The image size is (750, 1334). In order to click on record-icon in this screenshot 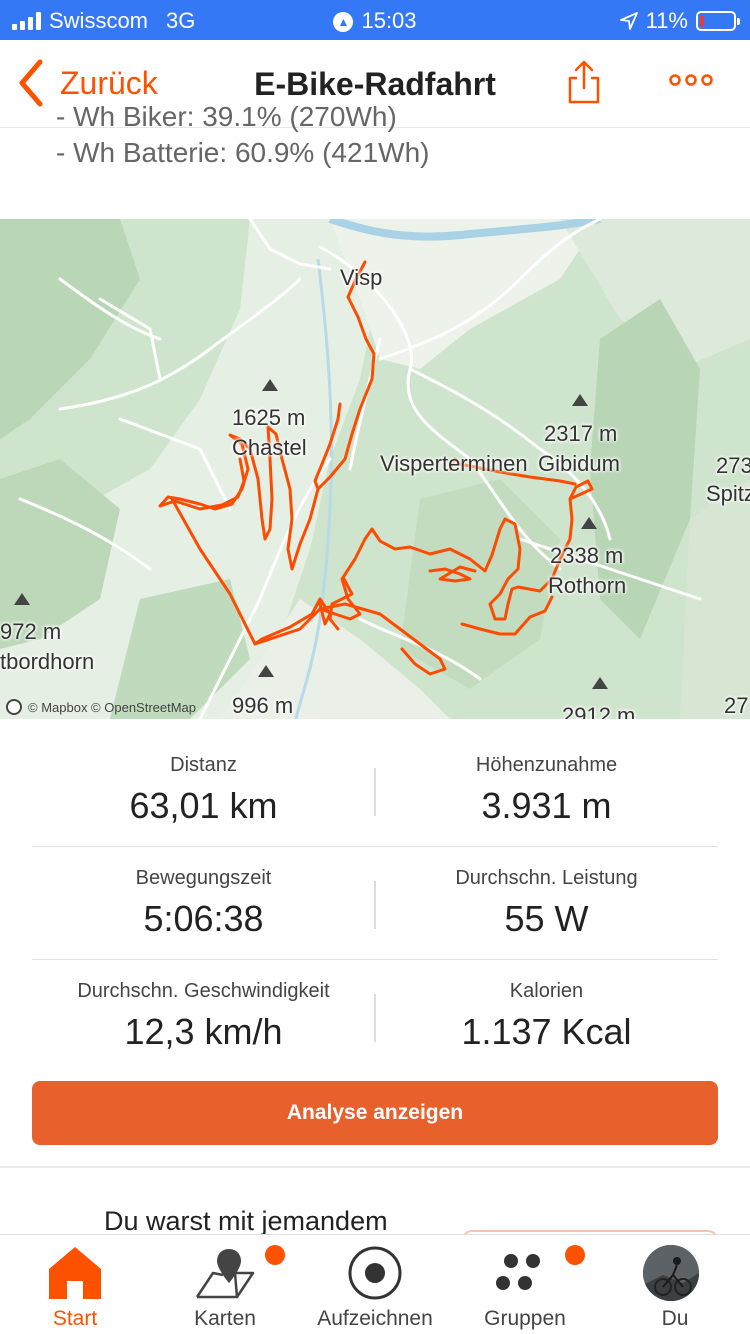, I will do `click(375, 1273)`.